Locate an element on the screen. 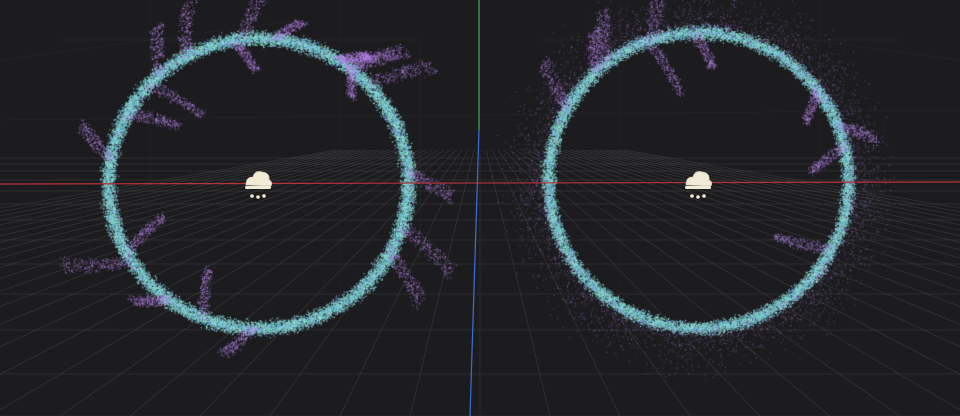 The image size is (960, 416). x-axis-line is located at coordinates (480, 183).